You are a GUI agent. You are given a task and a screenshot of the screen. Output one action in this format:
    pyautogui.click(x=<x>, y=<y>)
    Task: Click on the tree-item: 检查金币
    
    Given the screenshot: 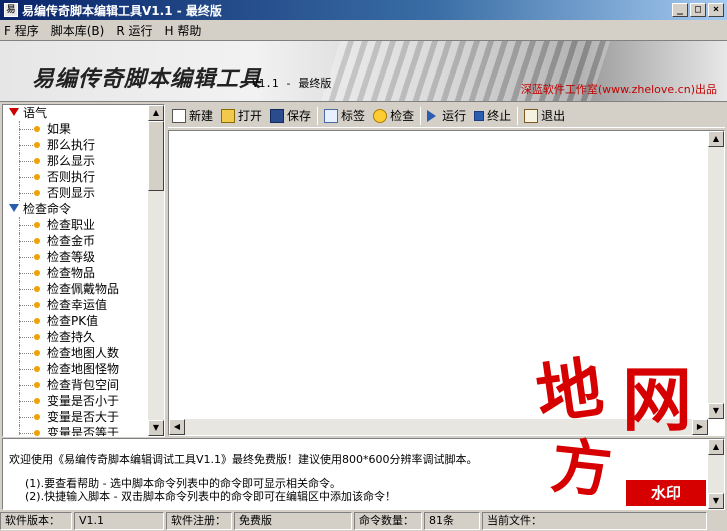 What is the action you would take?
    pyautogui.click(x=76, y=241)
    